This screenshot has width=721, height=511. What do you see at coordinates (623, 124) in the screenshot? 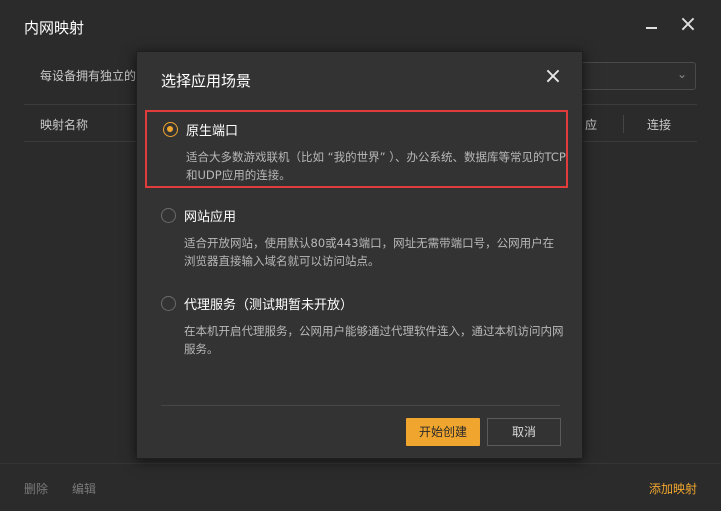
I see `column-divider` at bounding box center [623, 124].